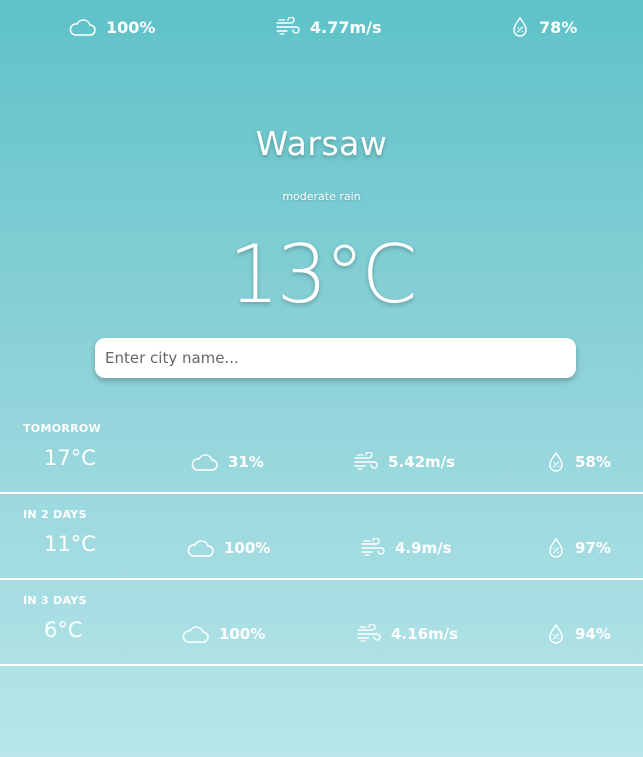 Image resolution: width=643 pixels, height=757 pixels. I want to click on forecast-wind-value: 4.16m/s, so click(425, 634).